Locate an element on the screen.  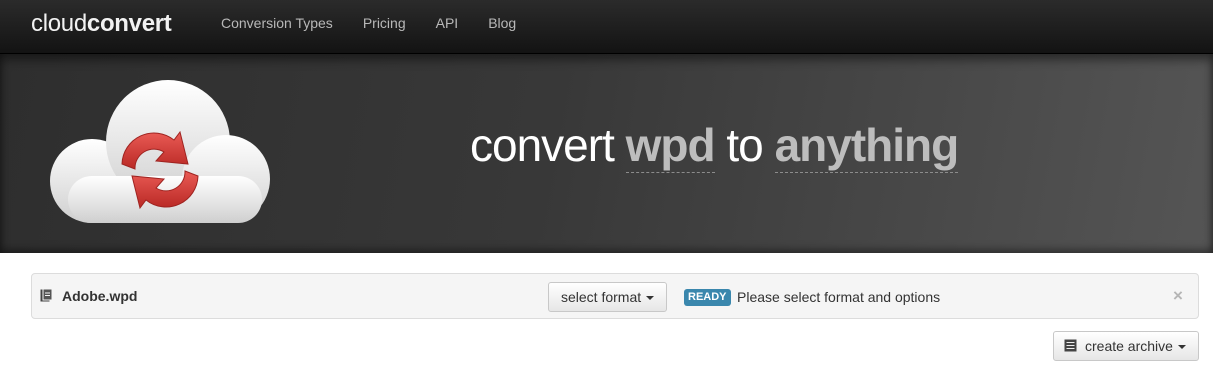
cloud-logo-icon is located at coordinates (160, 151).